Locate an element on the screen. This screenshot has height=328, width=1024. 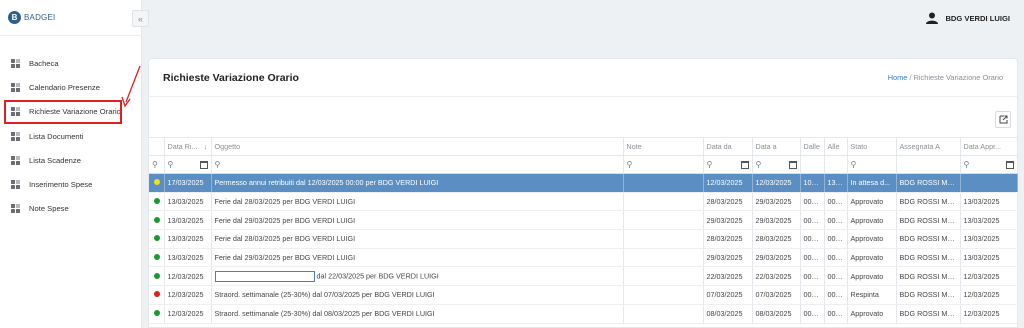
export-button is located at coordinates (1003, 119).